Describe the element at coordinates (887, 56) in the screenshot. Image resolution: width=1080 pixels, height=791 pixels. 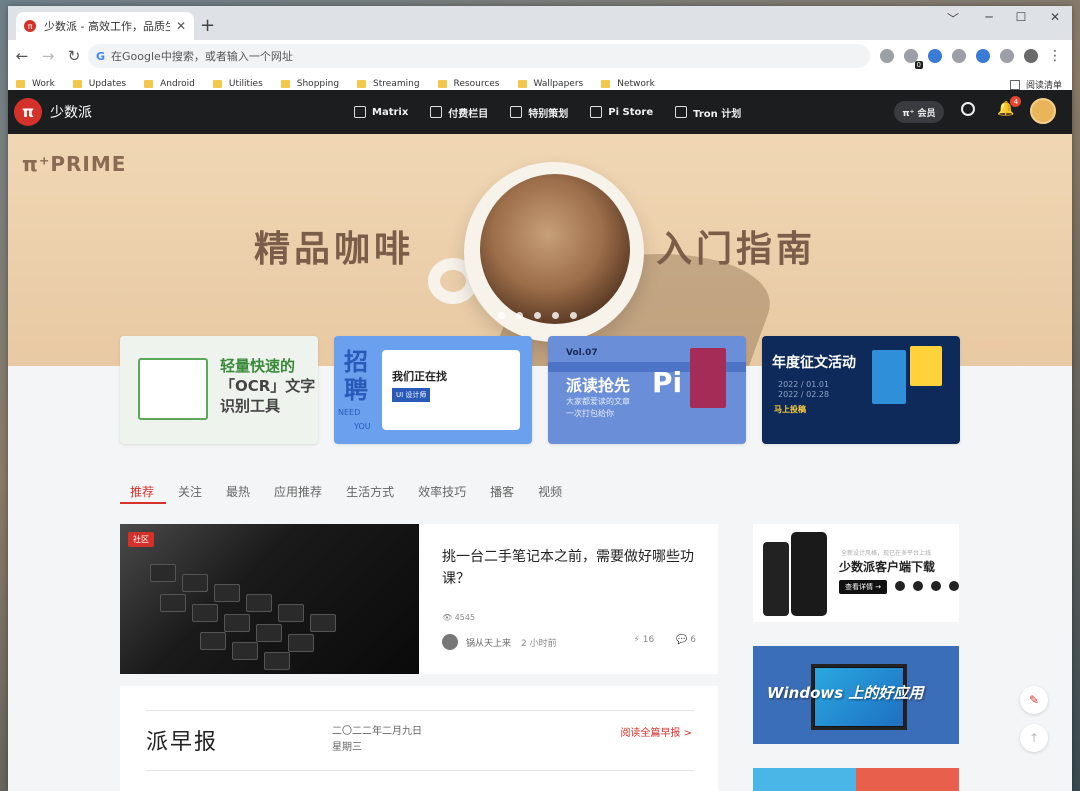
I see `extension-1-icon` at that location.